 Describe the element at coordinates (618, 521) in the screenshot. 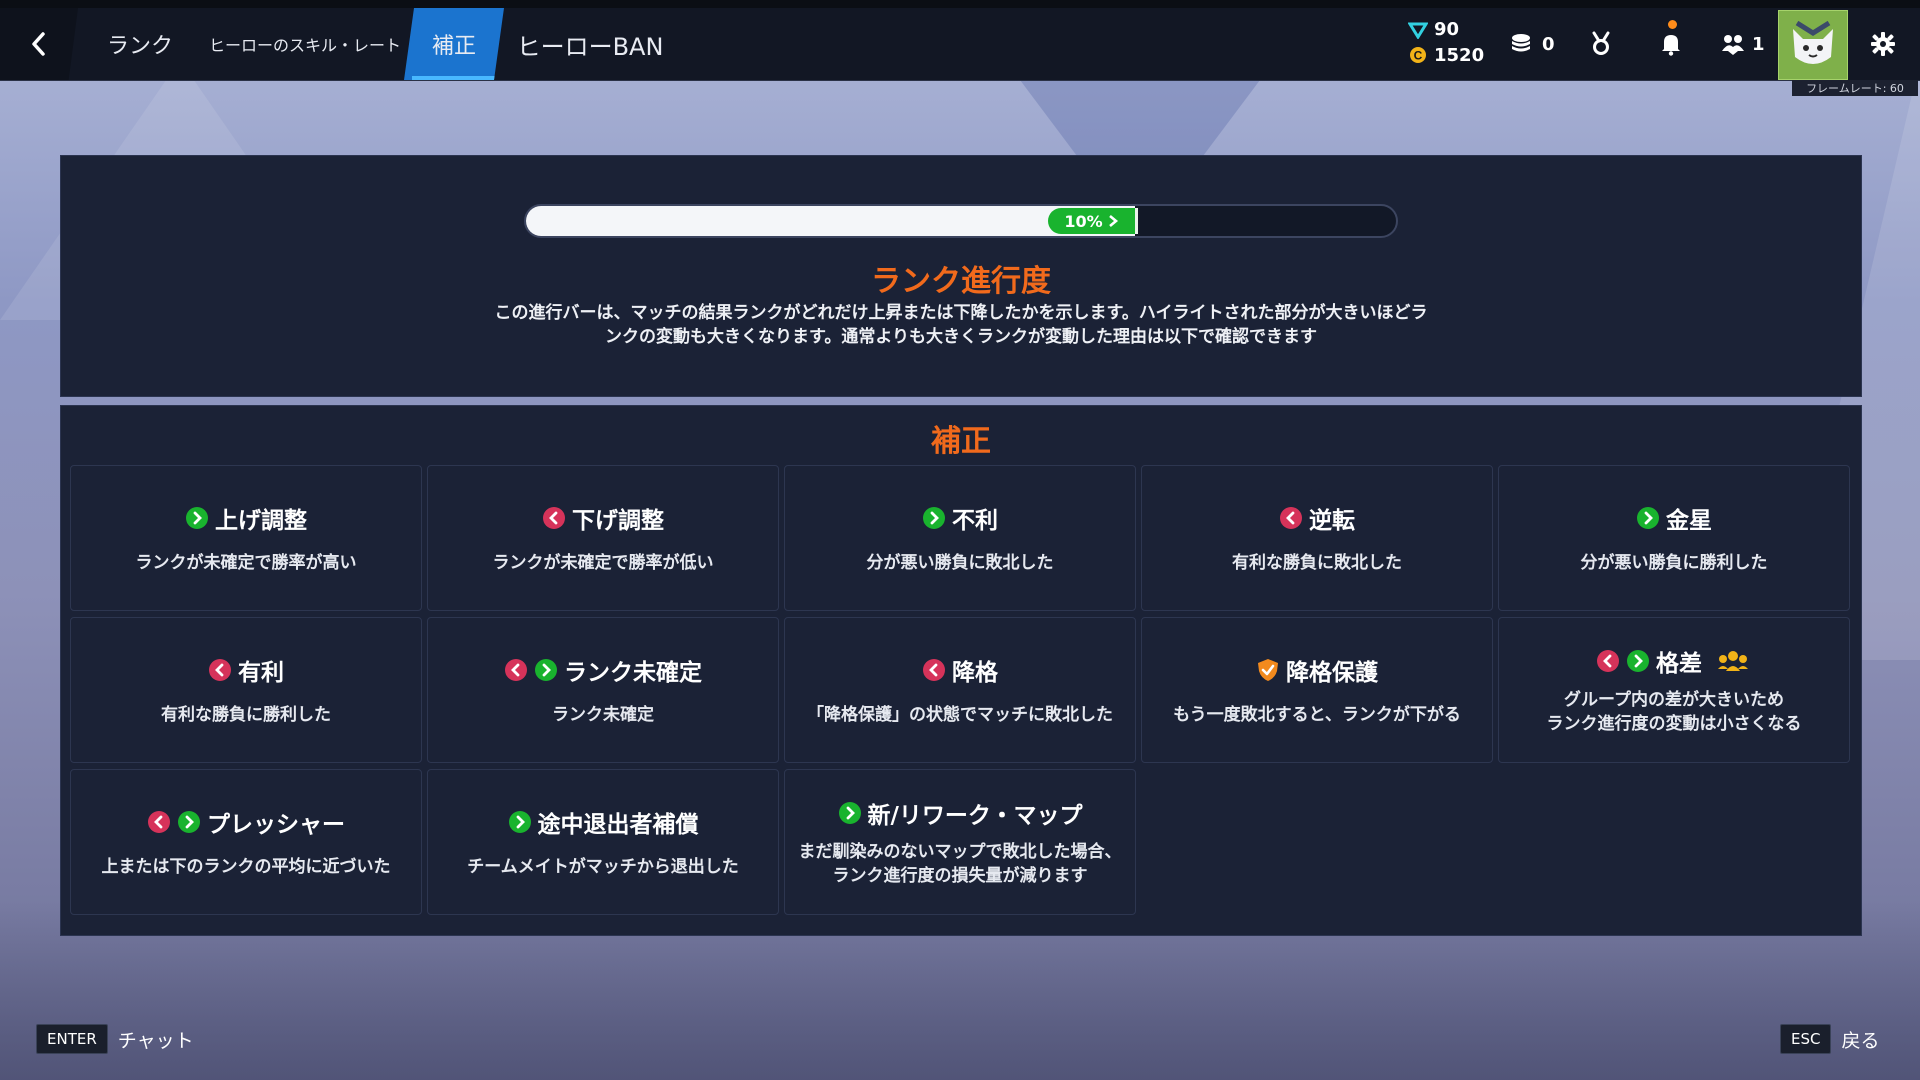

I see `modifier-name: 下げ調整` at that location.